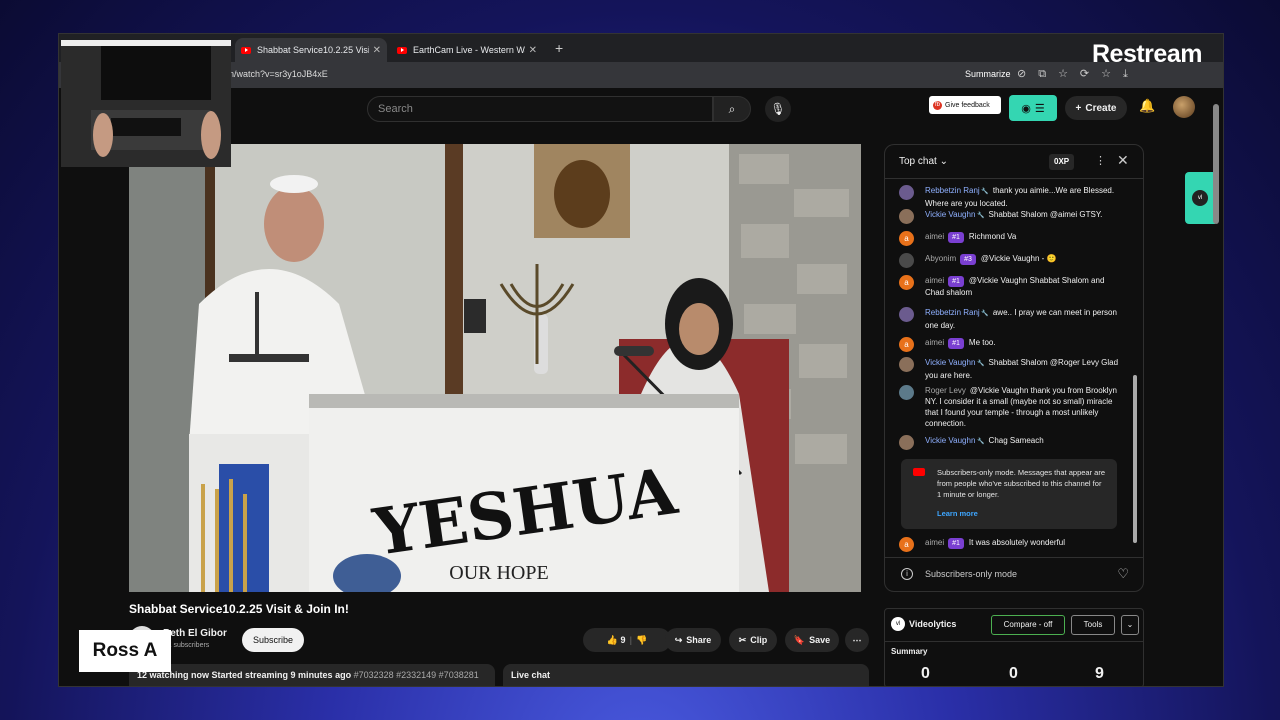 The width and height of the screenshot is (1280, 720). What do you see at coordinates (1123, 574) in the screenshot?
I see `heart-icon: ♡` at bounding box center [1123, 574].